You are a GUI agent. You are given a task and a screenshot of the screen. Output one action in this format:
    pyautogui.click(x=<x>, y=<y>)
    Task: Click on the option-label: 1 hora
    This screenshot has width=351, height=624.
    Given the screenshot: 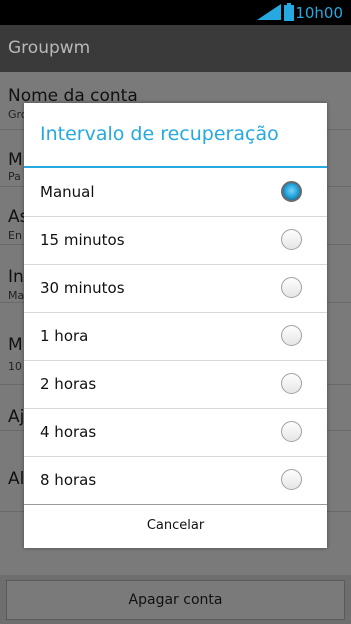 What is the action you would take?
    pyautogui.click(x=64, y=336)
    